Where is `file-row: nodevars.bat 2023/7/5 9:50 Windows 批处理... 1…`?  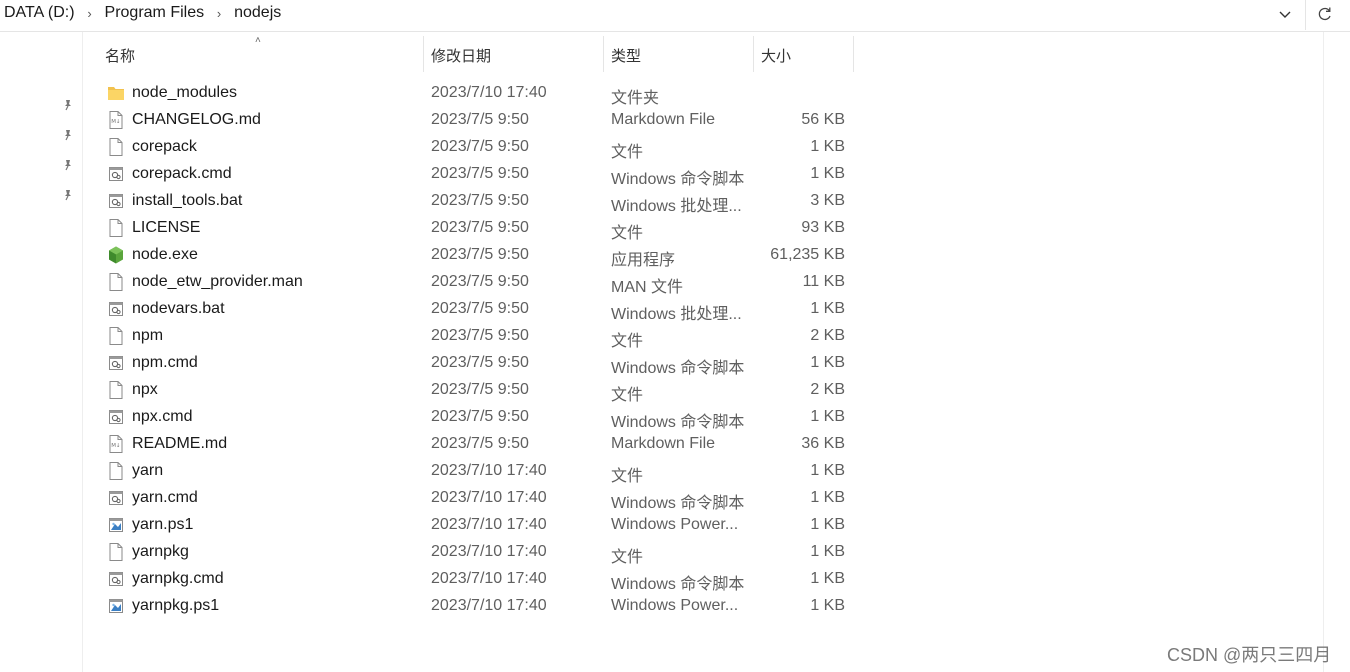 file-row: nodevars.bat 2023/7/5 9:50 Windows 批处理... 1… is located at coordinates (483, 309).